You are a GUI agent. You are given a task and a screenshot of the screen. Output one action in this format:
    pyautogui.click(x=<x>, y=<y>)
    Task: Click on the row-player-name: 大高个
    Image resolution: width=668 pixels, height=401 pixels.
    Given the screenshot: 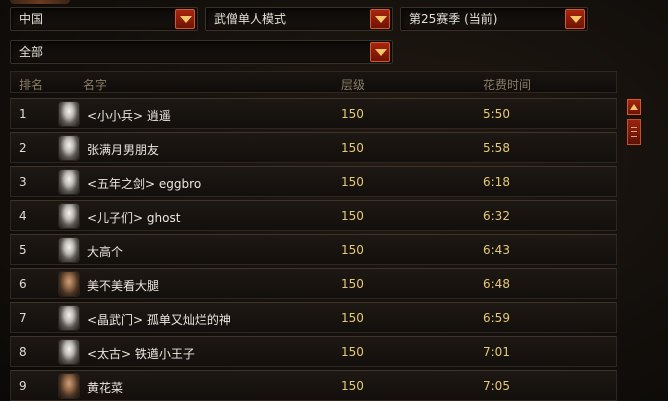 What is the action you would take?
    pyautogui.click(x=105, y=251)
    